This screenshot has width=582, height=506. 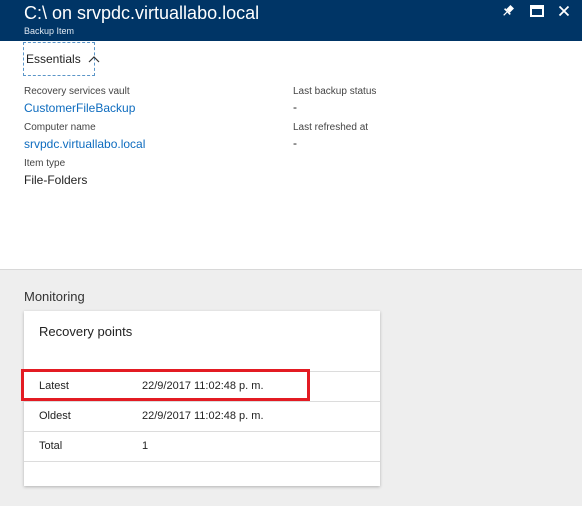 I want to click on chevron-up-icon, so click(x=94, y=59).